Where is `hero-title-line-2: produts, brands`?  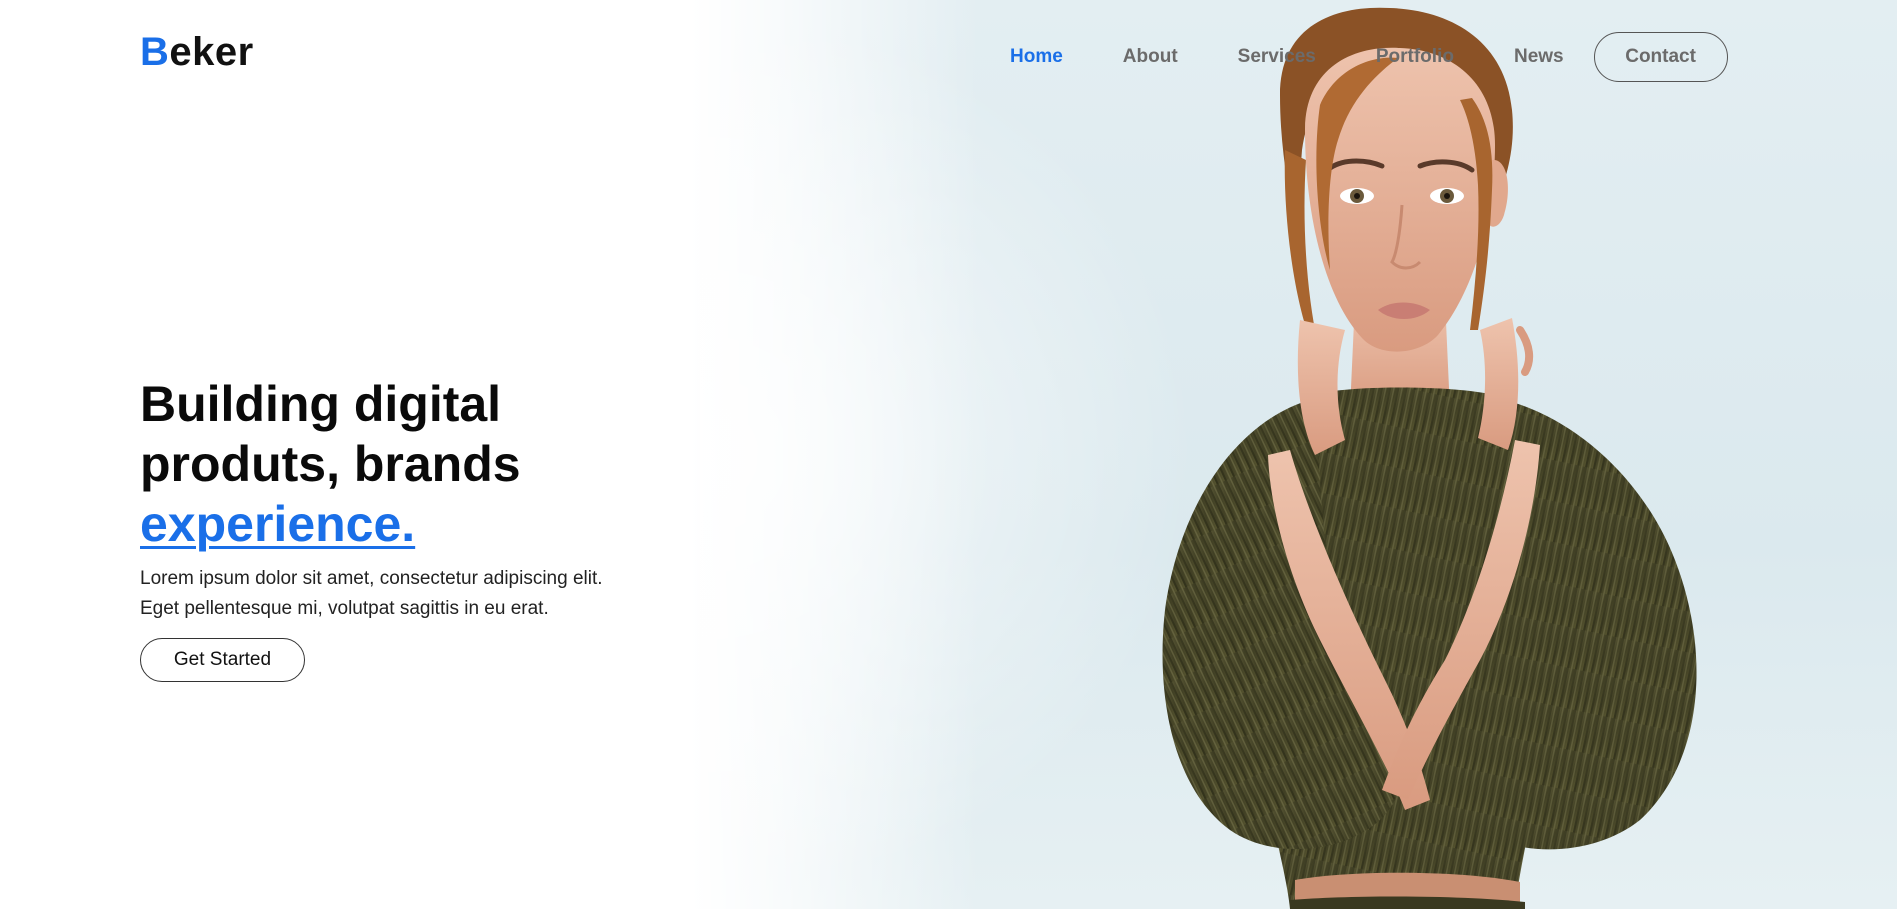 hero-title-line-2: produts, brands is located at coordinates (330, 464).